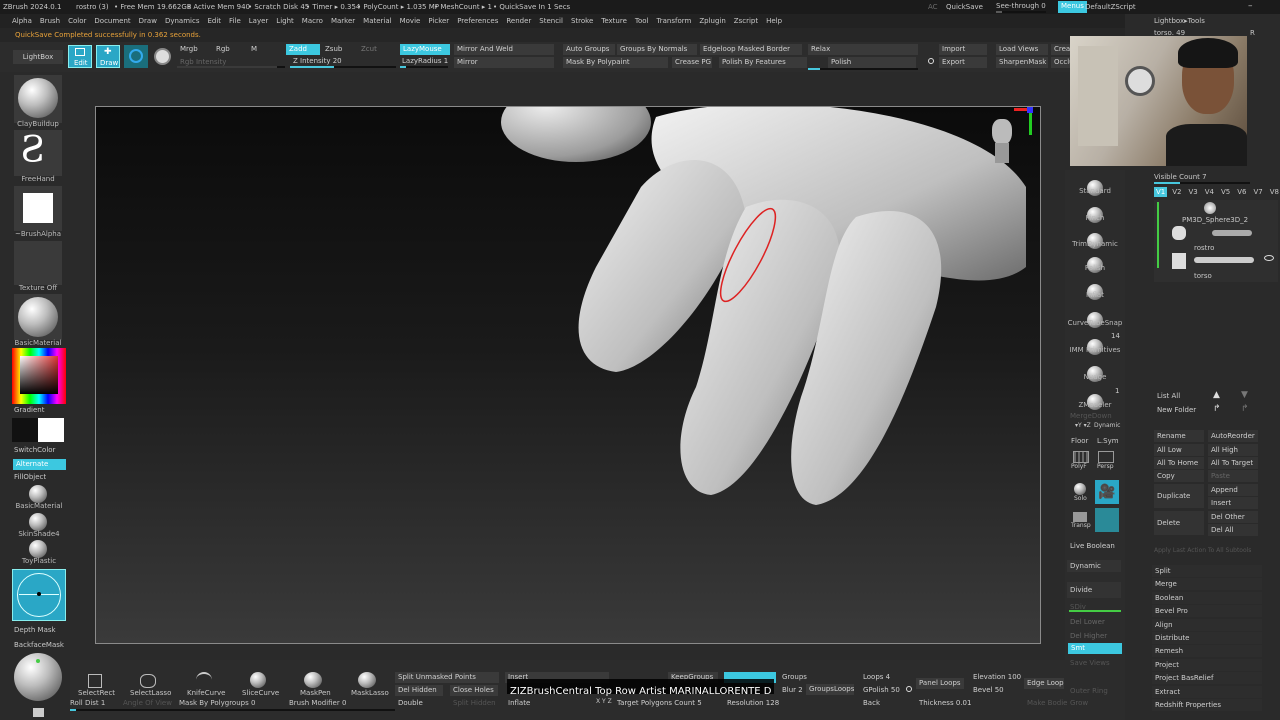 This screenshot has width=1280, height=720. What do you see at coordinates (424, 67) in the screenshot?
I see `lazyradius-track` at bounding box center [424, 67].